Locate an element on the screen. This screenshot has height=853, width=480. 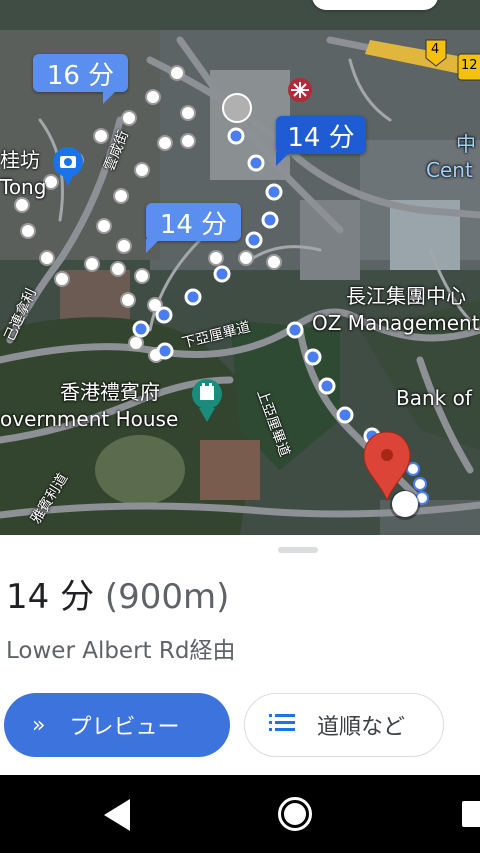
corner-badge-number: 12 is located at coordinates (469, 65).